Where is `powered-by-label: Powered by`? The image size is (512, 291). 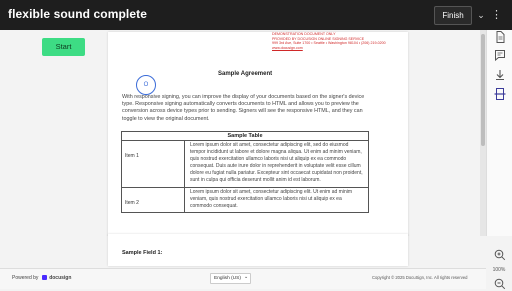
powered-by-label: Powered by is located at coordinates (25, 278).